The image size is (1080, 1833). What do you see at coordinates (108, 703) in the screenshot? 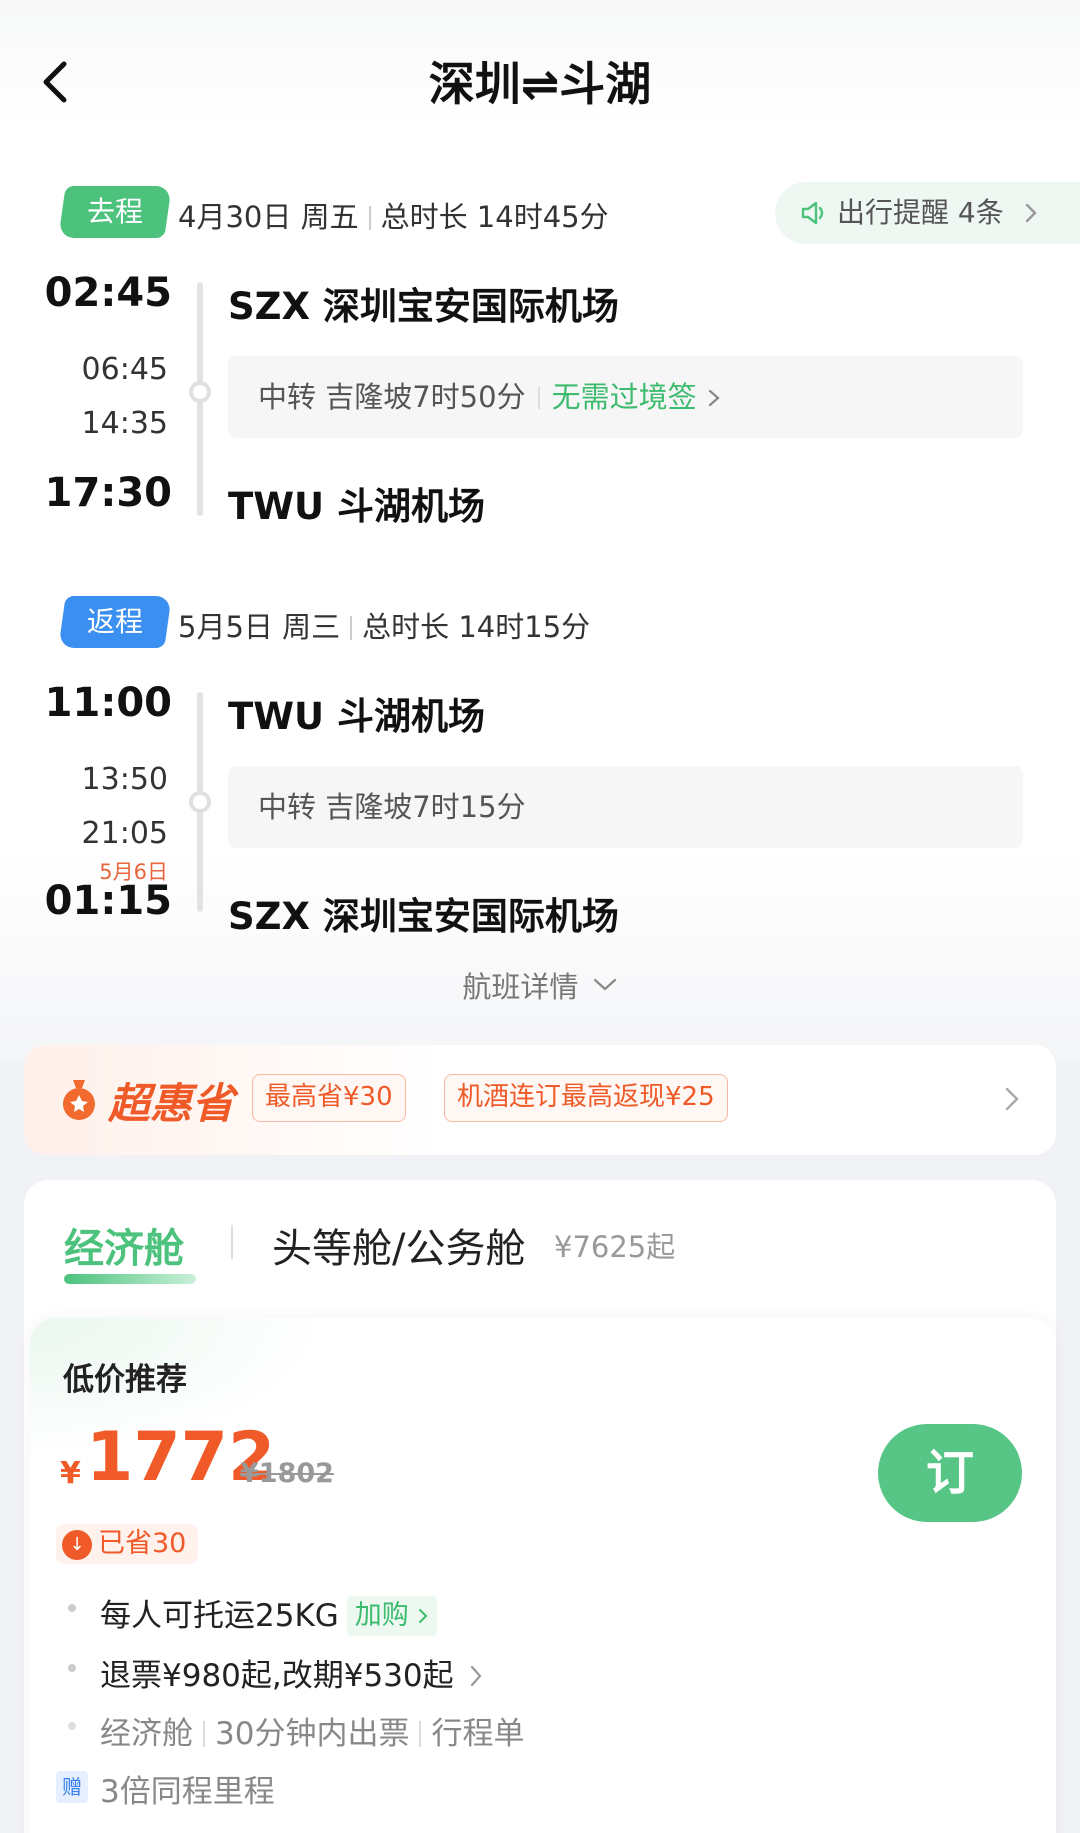
I see `return-depart-time: 11:00` at bounding box center [108, 703].